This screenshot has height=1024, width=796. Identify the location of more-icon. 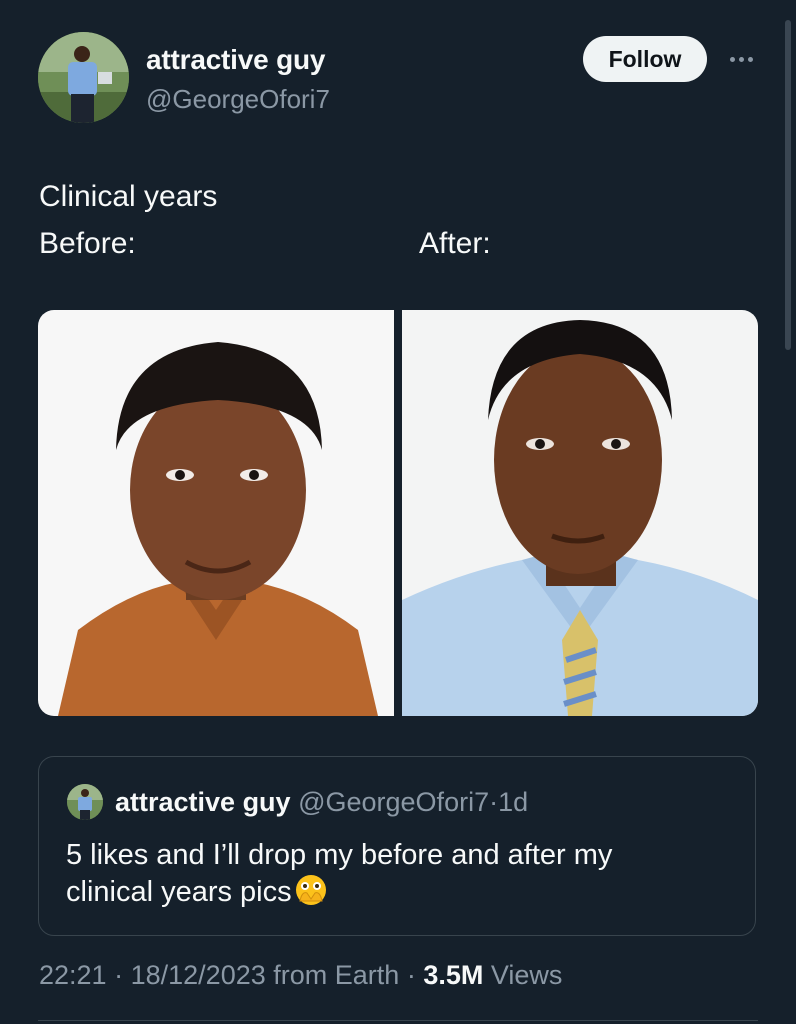
(741, 59).